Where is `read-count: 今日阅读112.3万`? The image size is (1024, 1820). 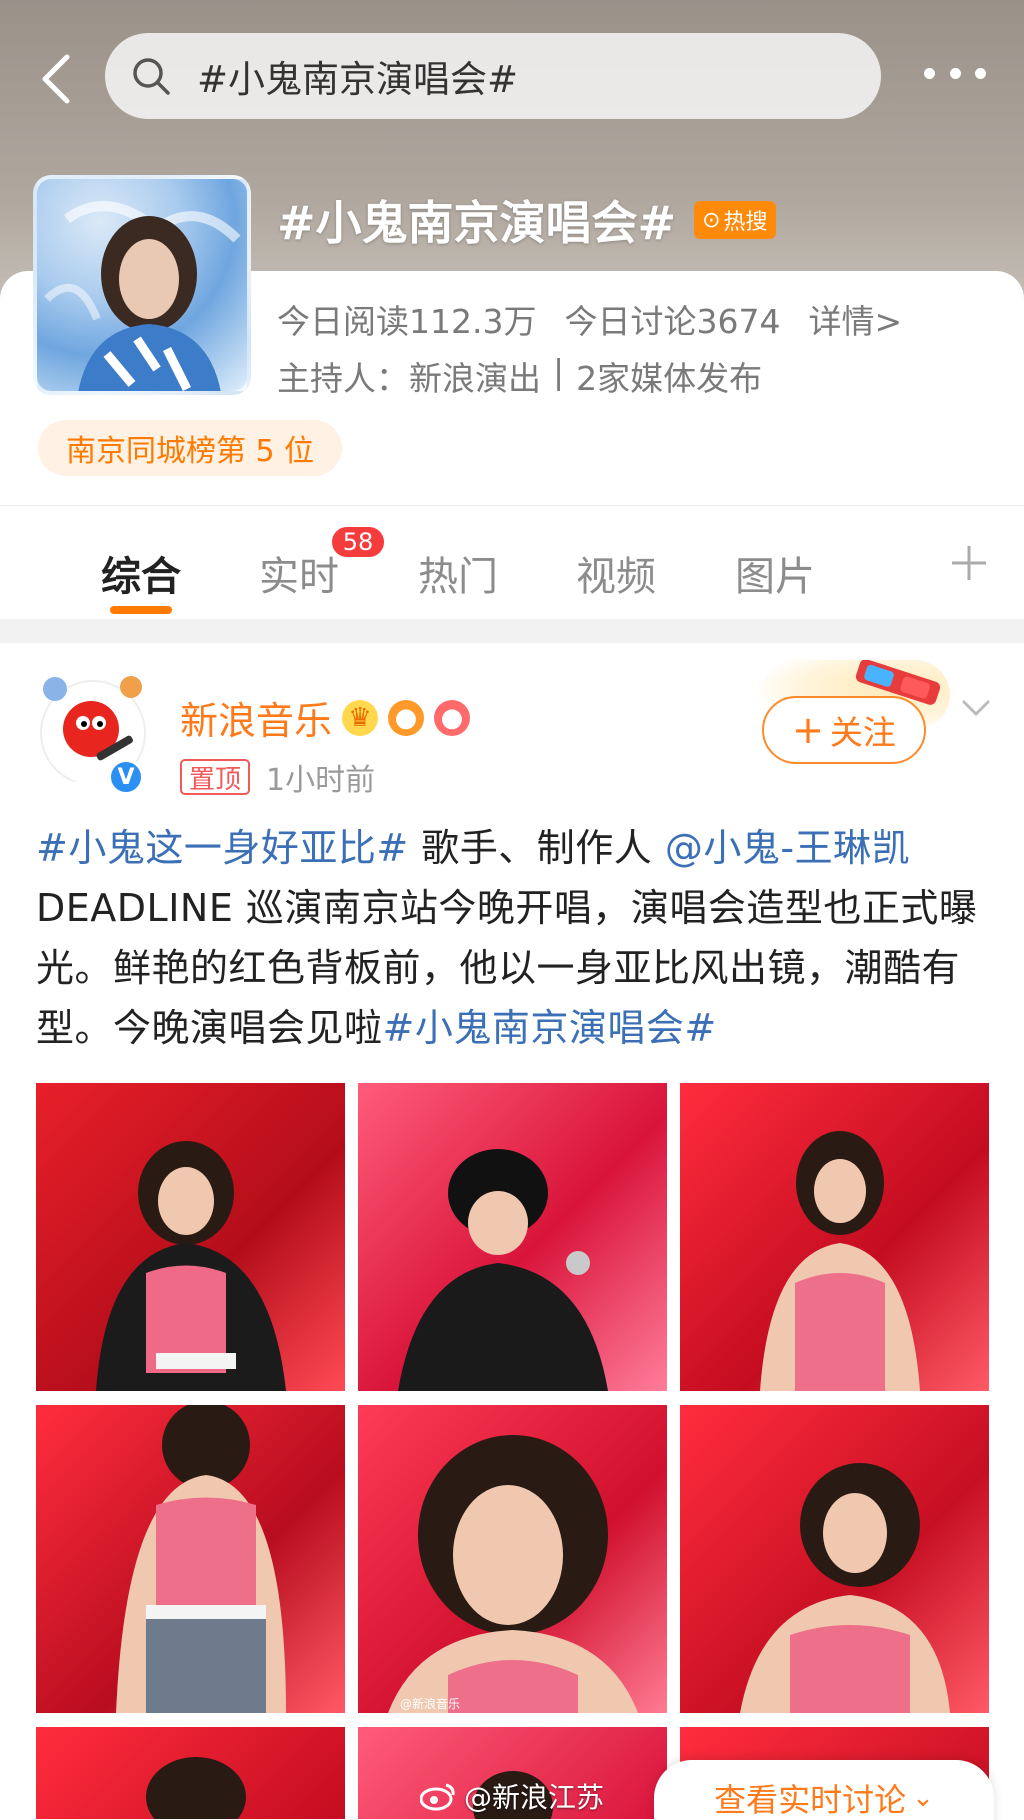 read-count: 今日阅读112.3万 is located at coordinates (407, 321).